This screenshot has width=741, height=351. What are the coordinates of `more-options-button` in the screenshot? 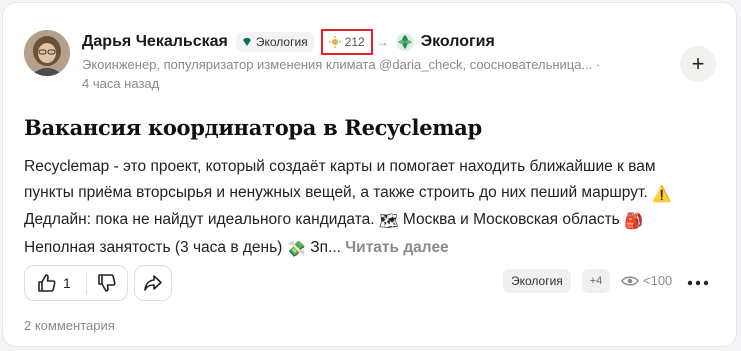 It's located at (698, 283).